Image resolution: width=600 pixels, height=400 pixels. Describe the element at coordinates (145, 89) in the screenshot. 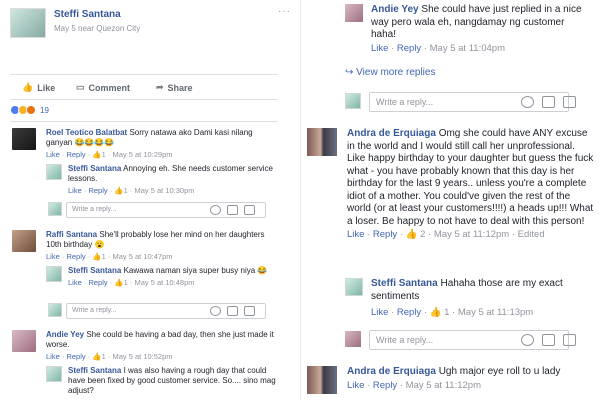

I see `post-actions: 👍 Like ▭ Comment ➦ Share` at that location.